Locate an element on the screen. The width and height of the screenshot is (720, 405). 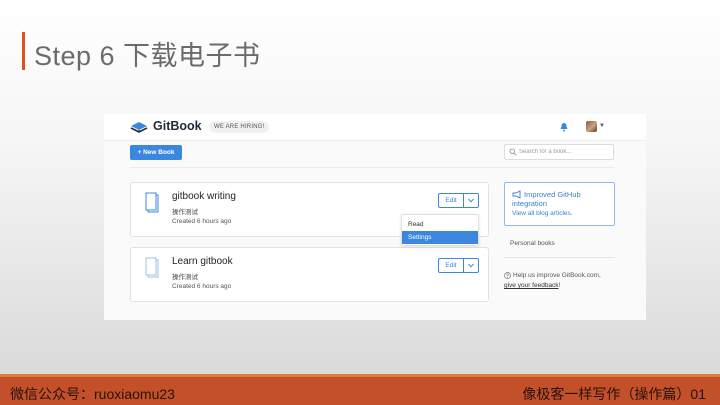
chevron-down-icon: ▼ is located at coordinates (602, 126).